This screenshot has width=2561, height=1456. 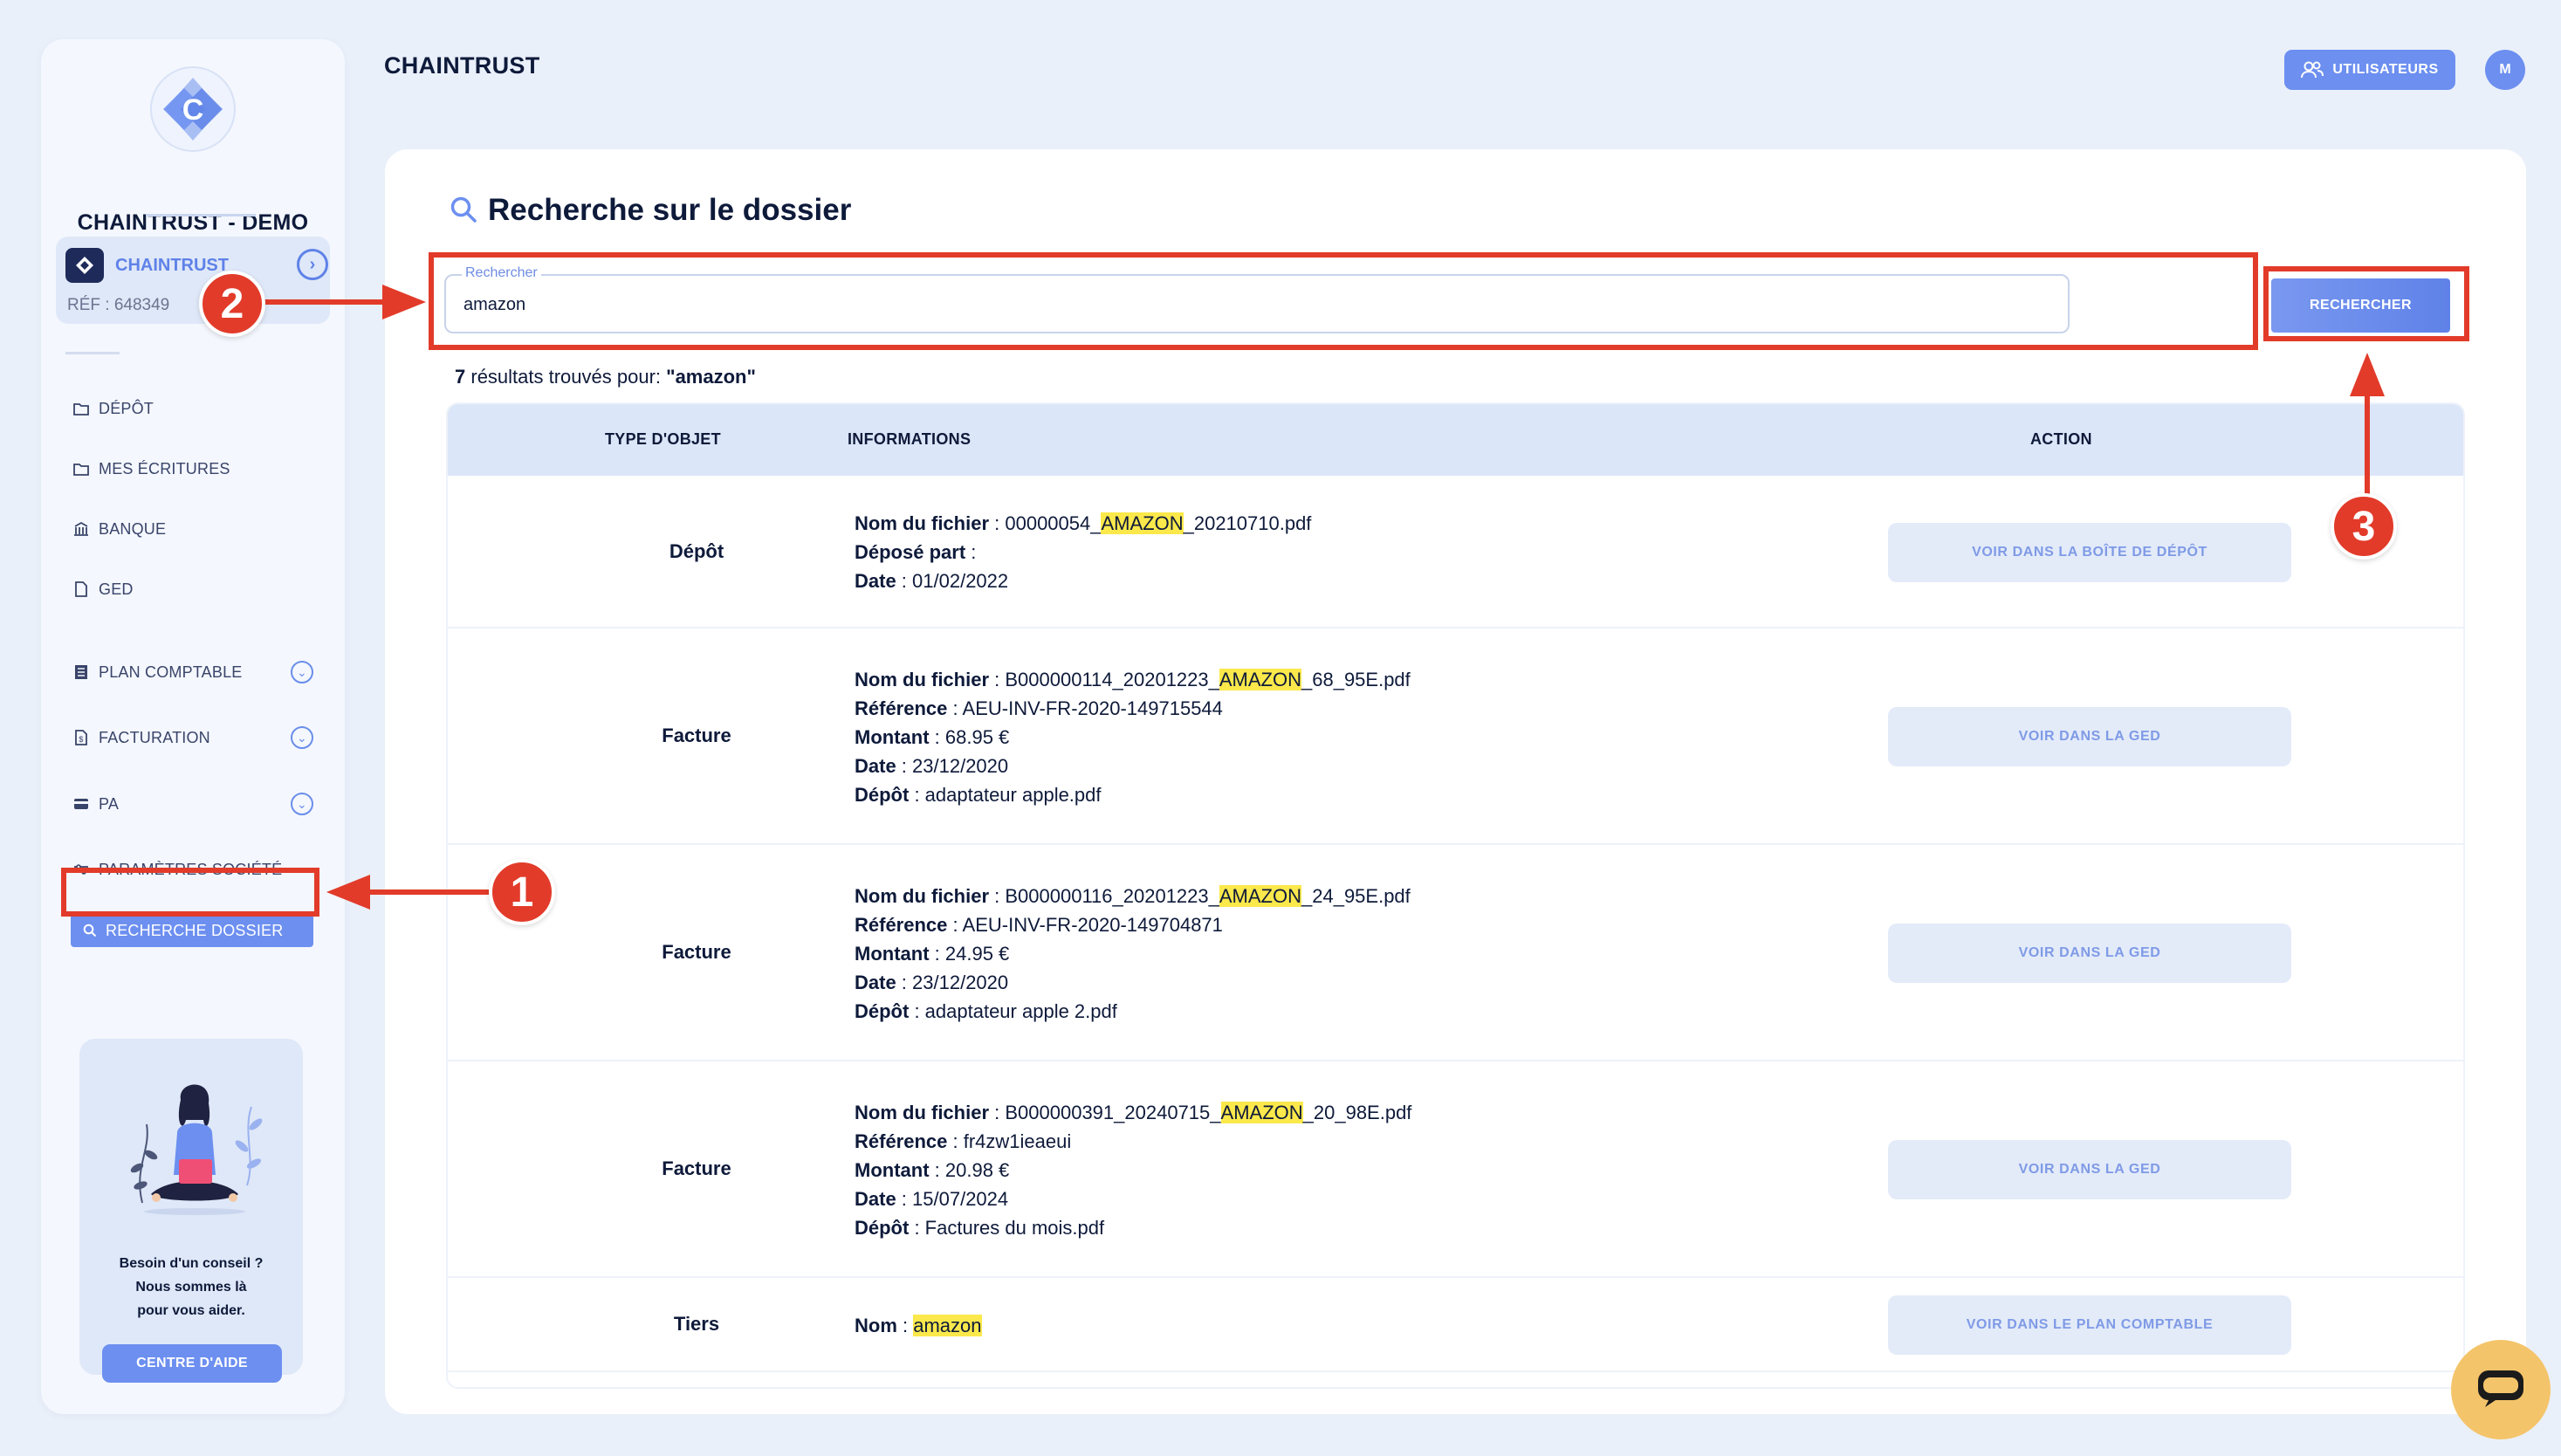 I want to click on chat-button, so click(x=2501, y=1389).